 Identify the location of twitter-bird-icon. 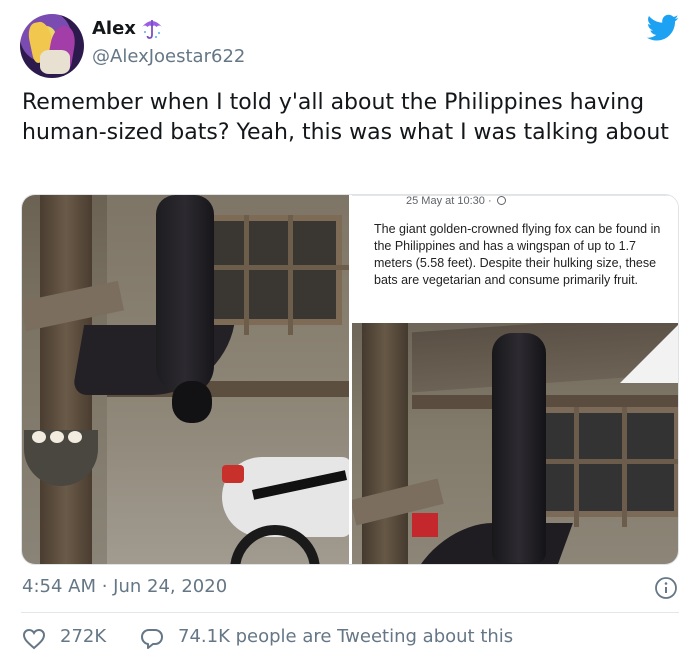
(663, 28).